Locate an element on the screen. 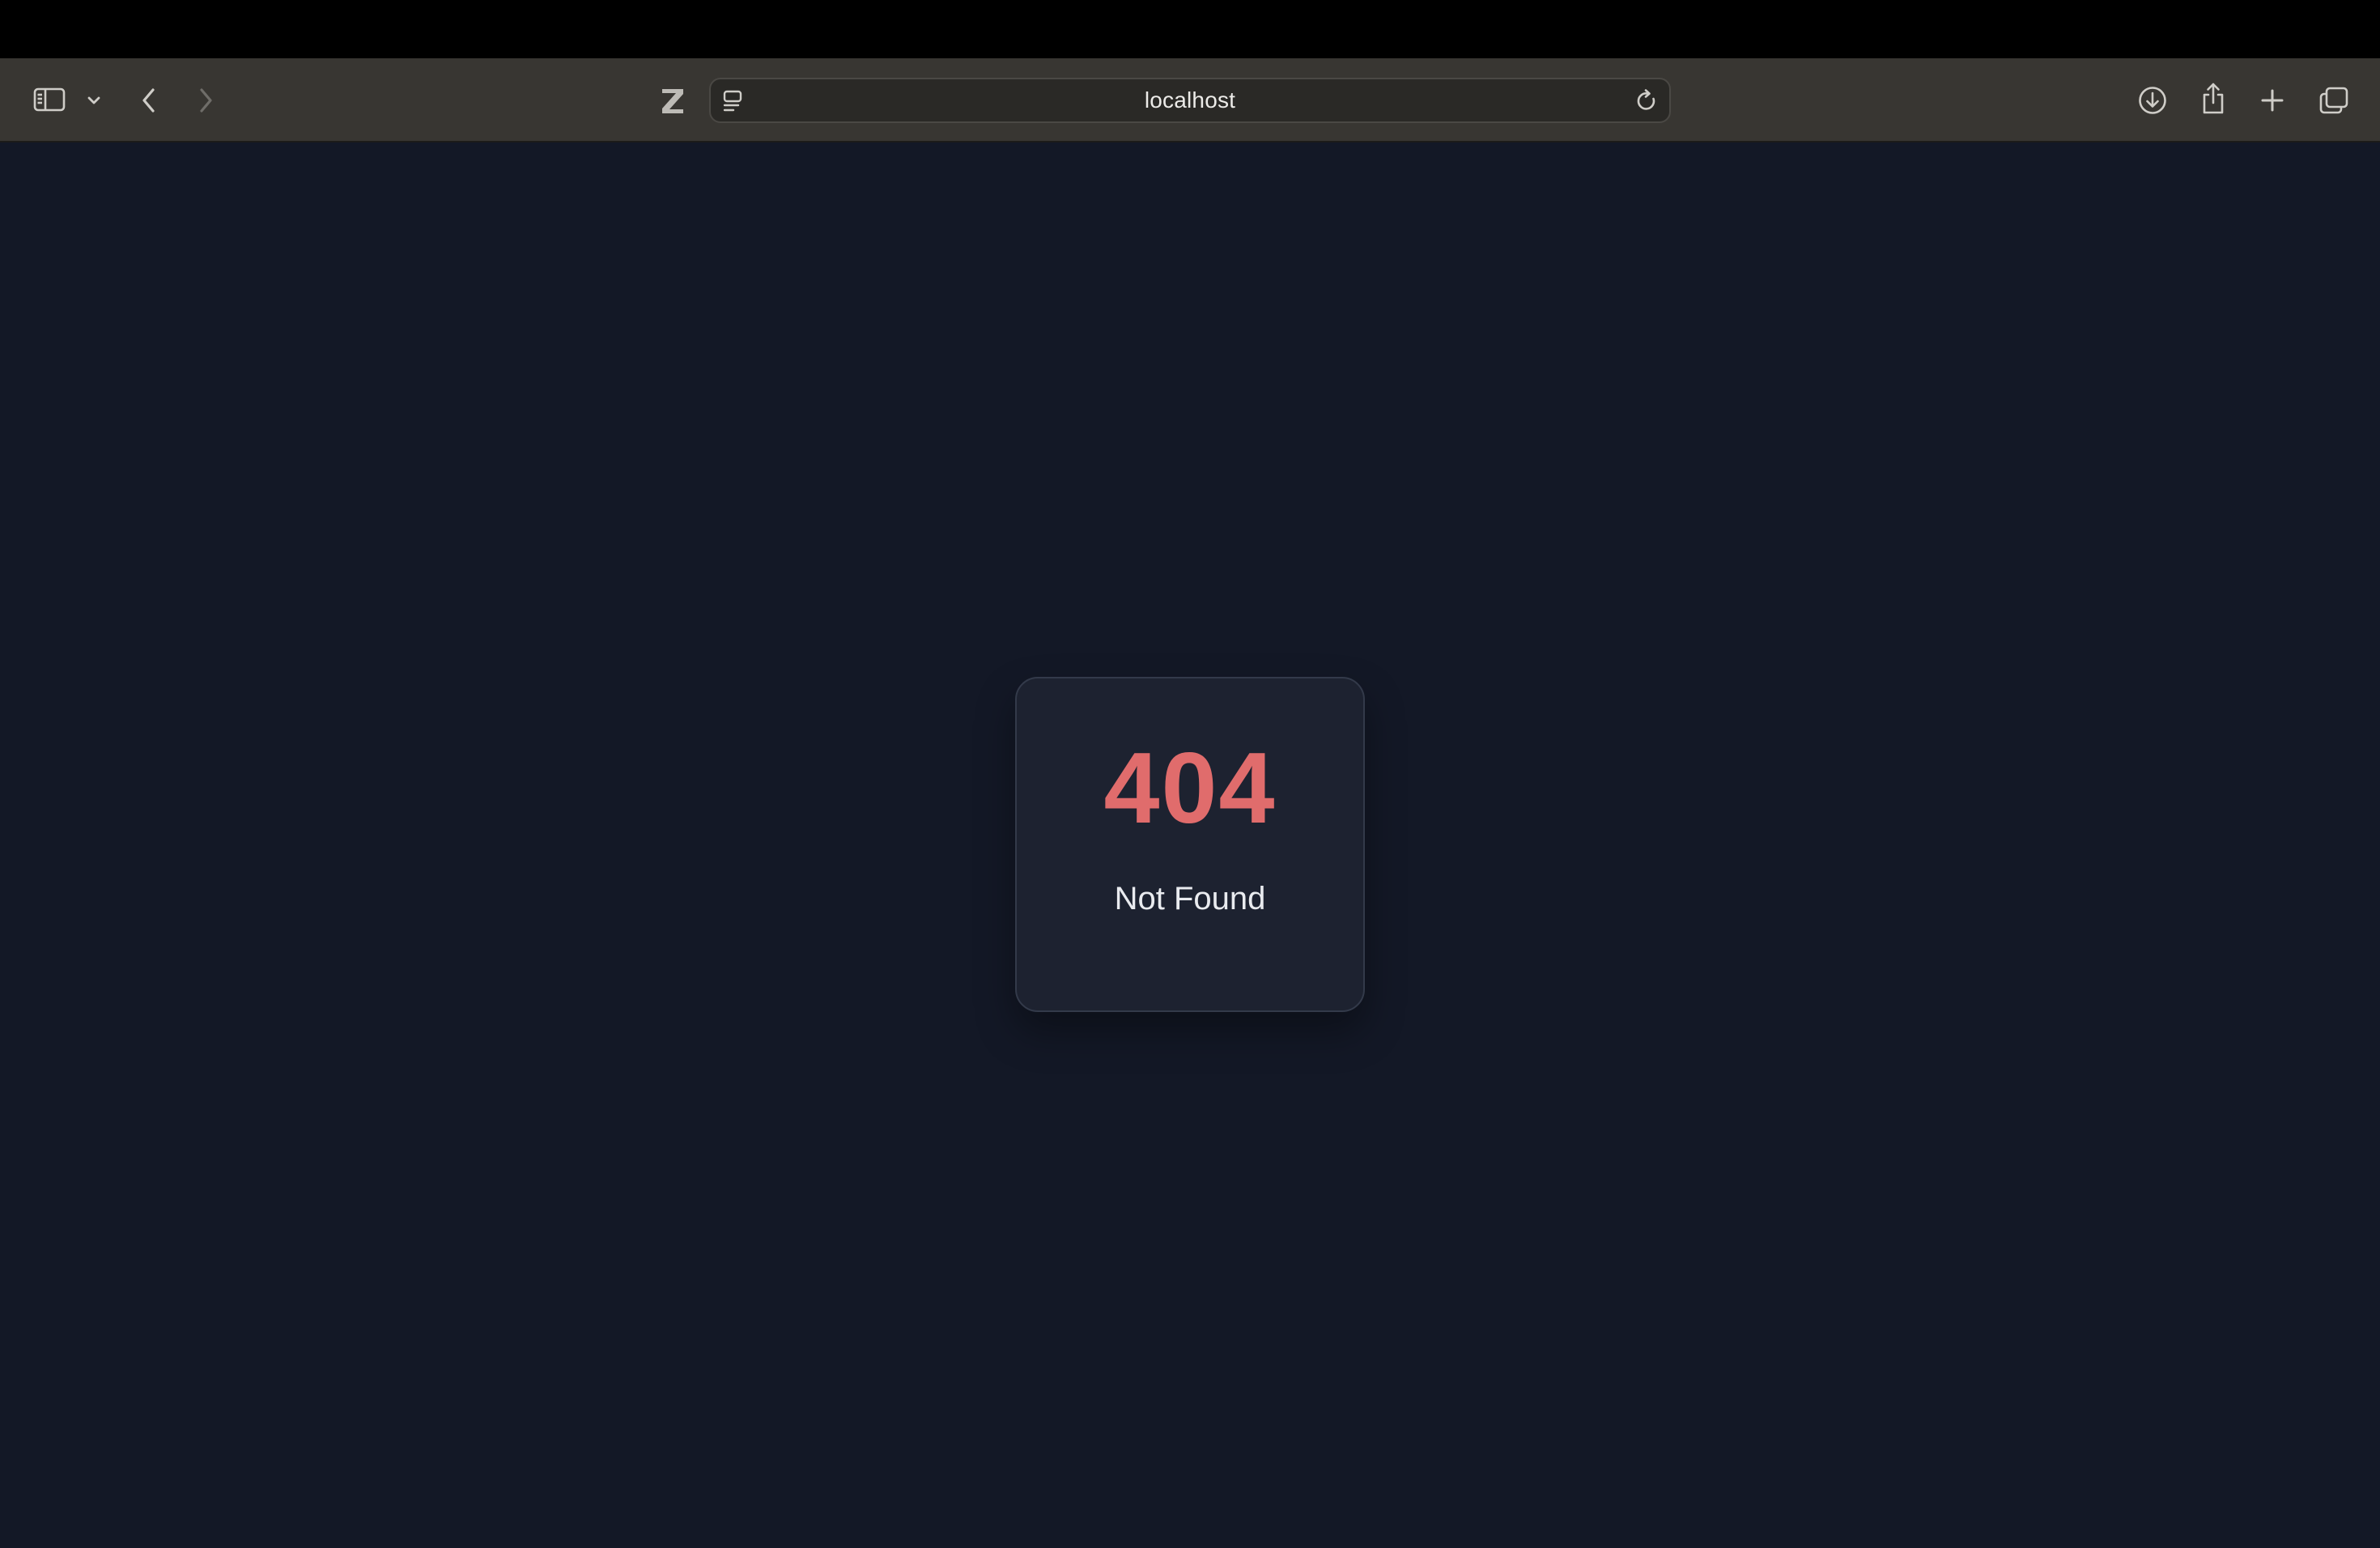 The width and height of the screenshot is (2380, 1548). extension-button is located at coordinates (672, 101).